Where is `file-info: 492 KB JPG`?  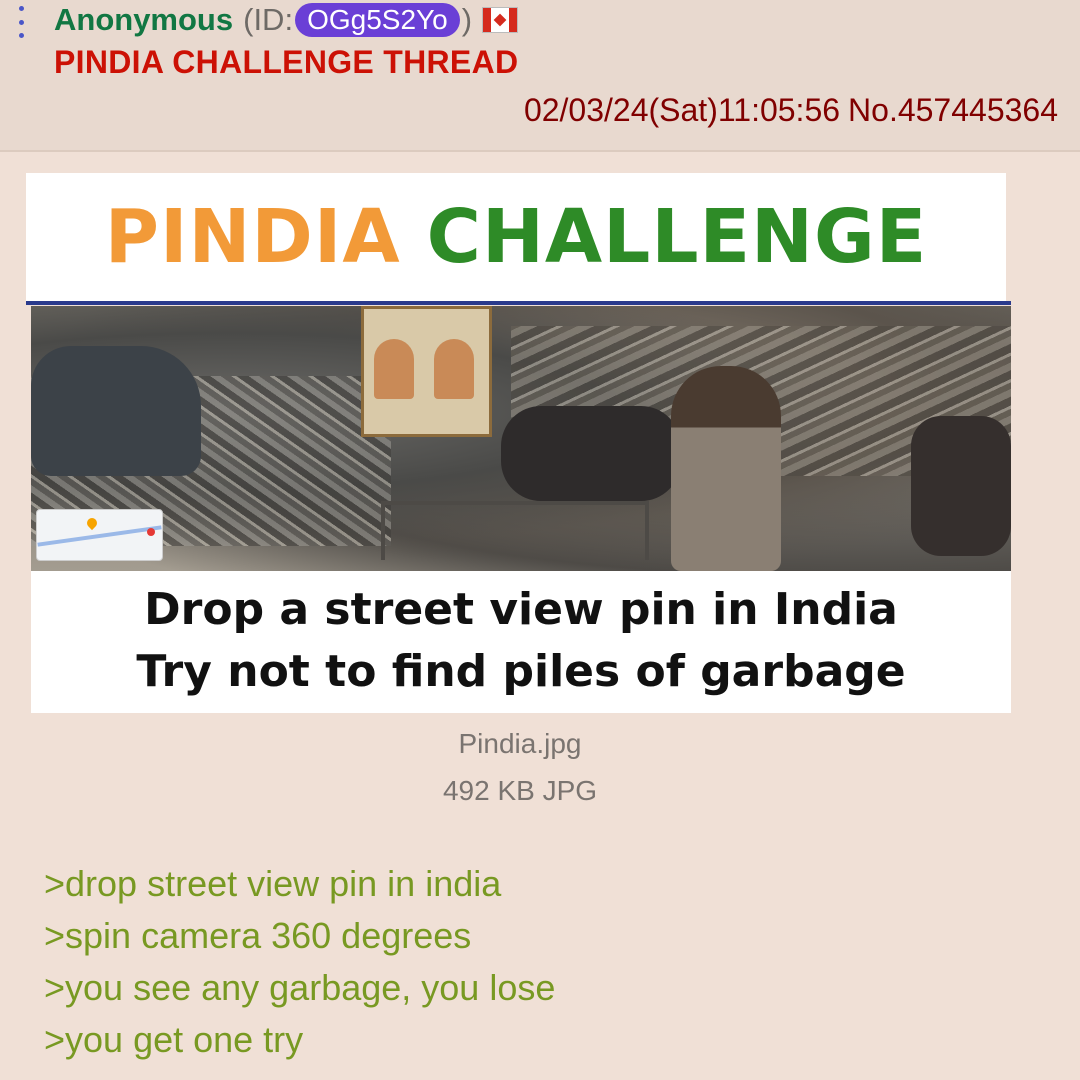
file-info: 492 KB JPG is located at coordinates (520, 790).